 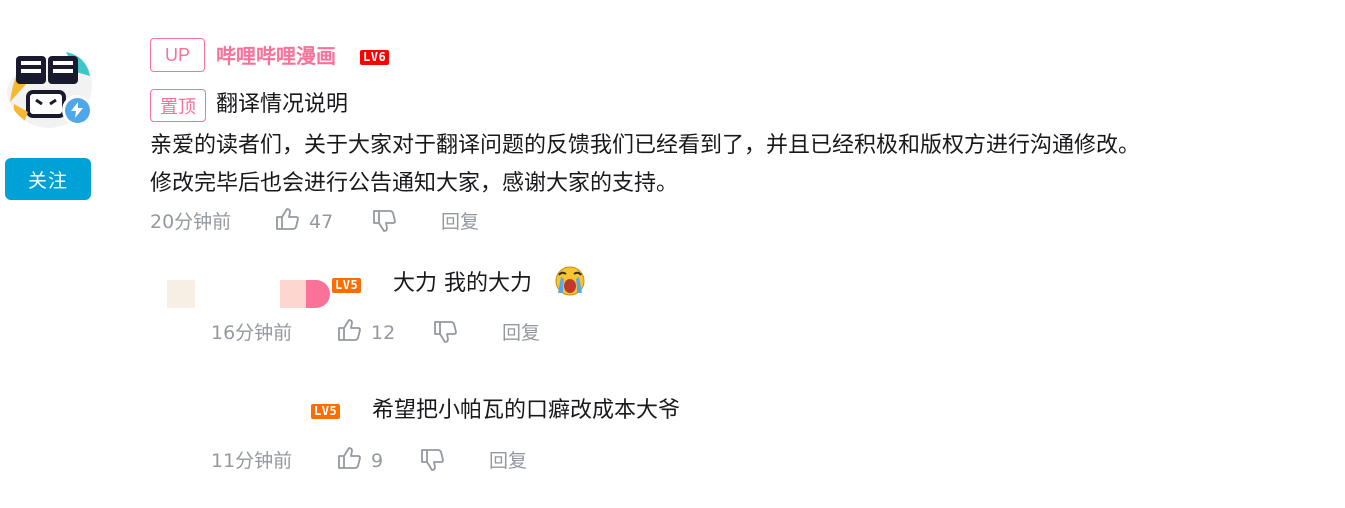 I want to click on reply-time: 16分钟前, so click(x=252, y=333).